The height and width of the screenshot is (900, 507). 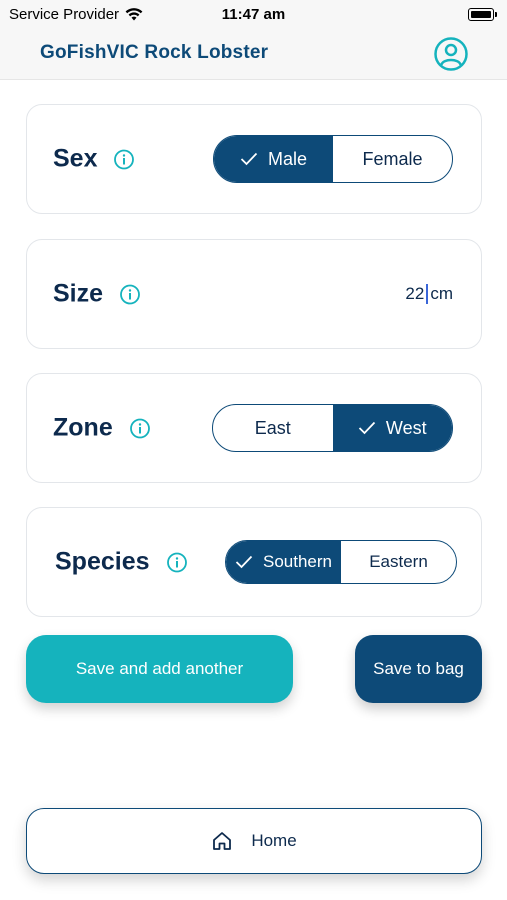 I want to click on size-input: 22 cm, so click(x=429, y=294).